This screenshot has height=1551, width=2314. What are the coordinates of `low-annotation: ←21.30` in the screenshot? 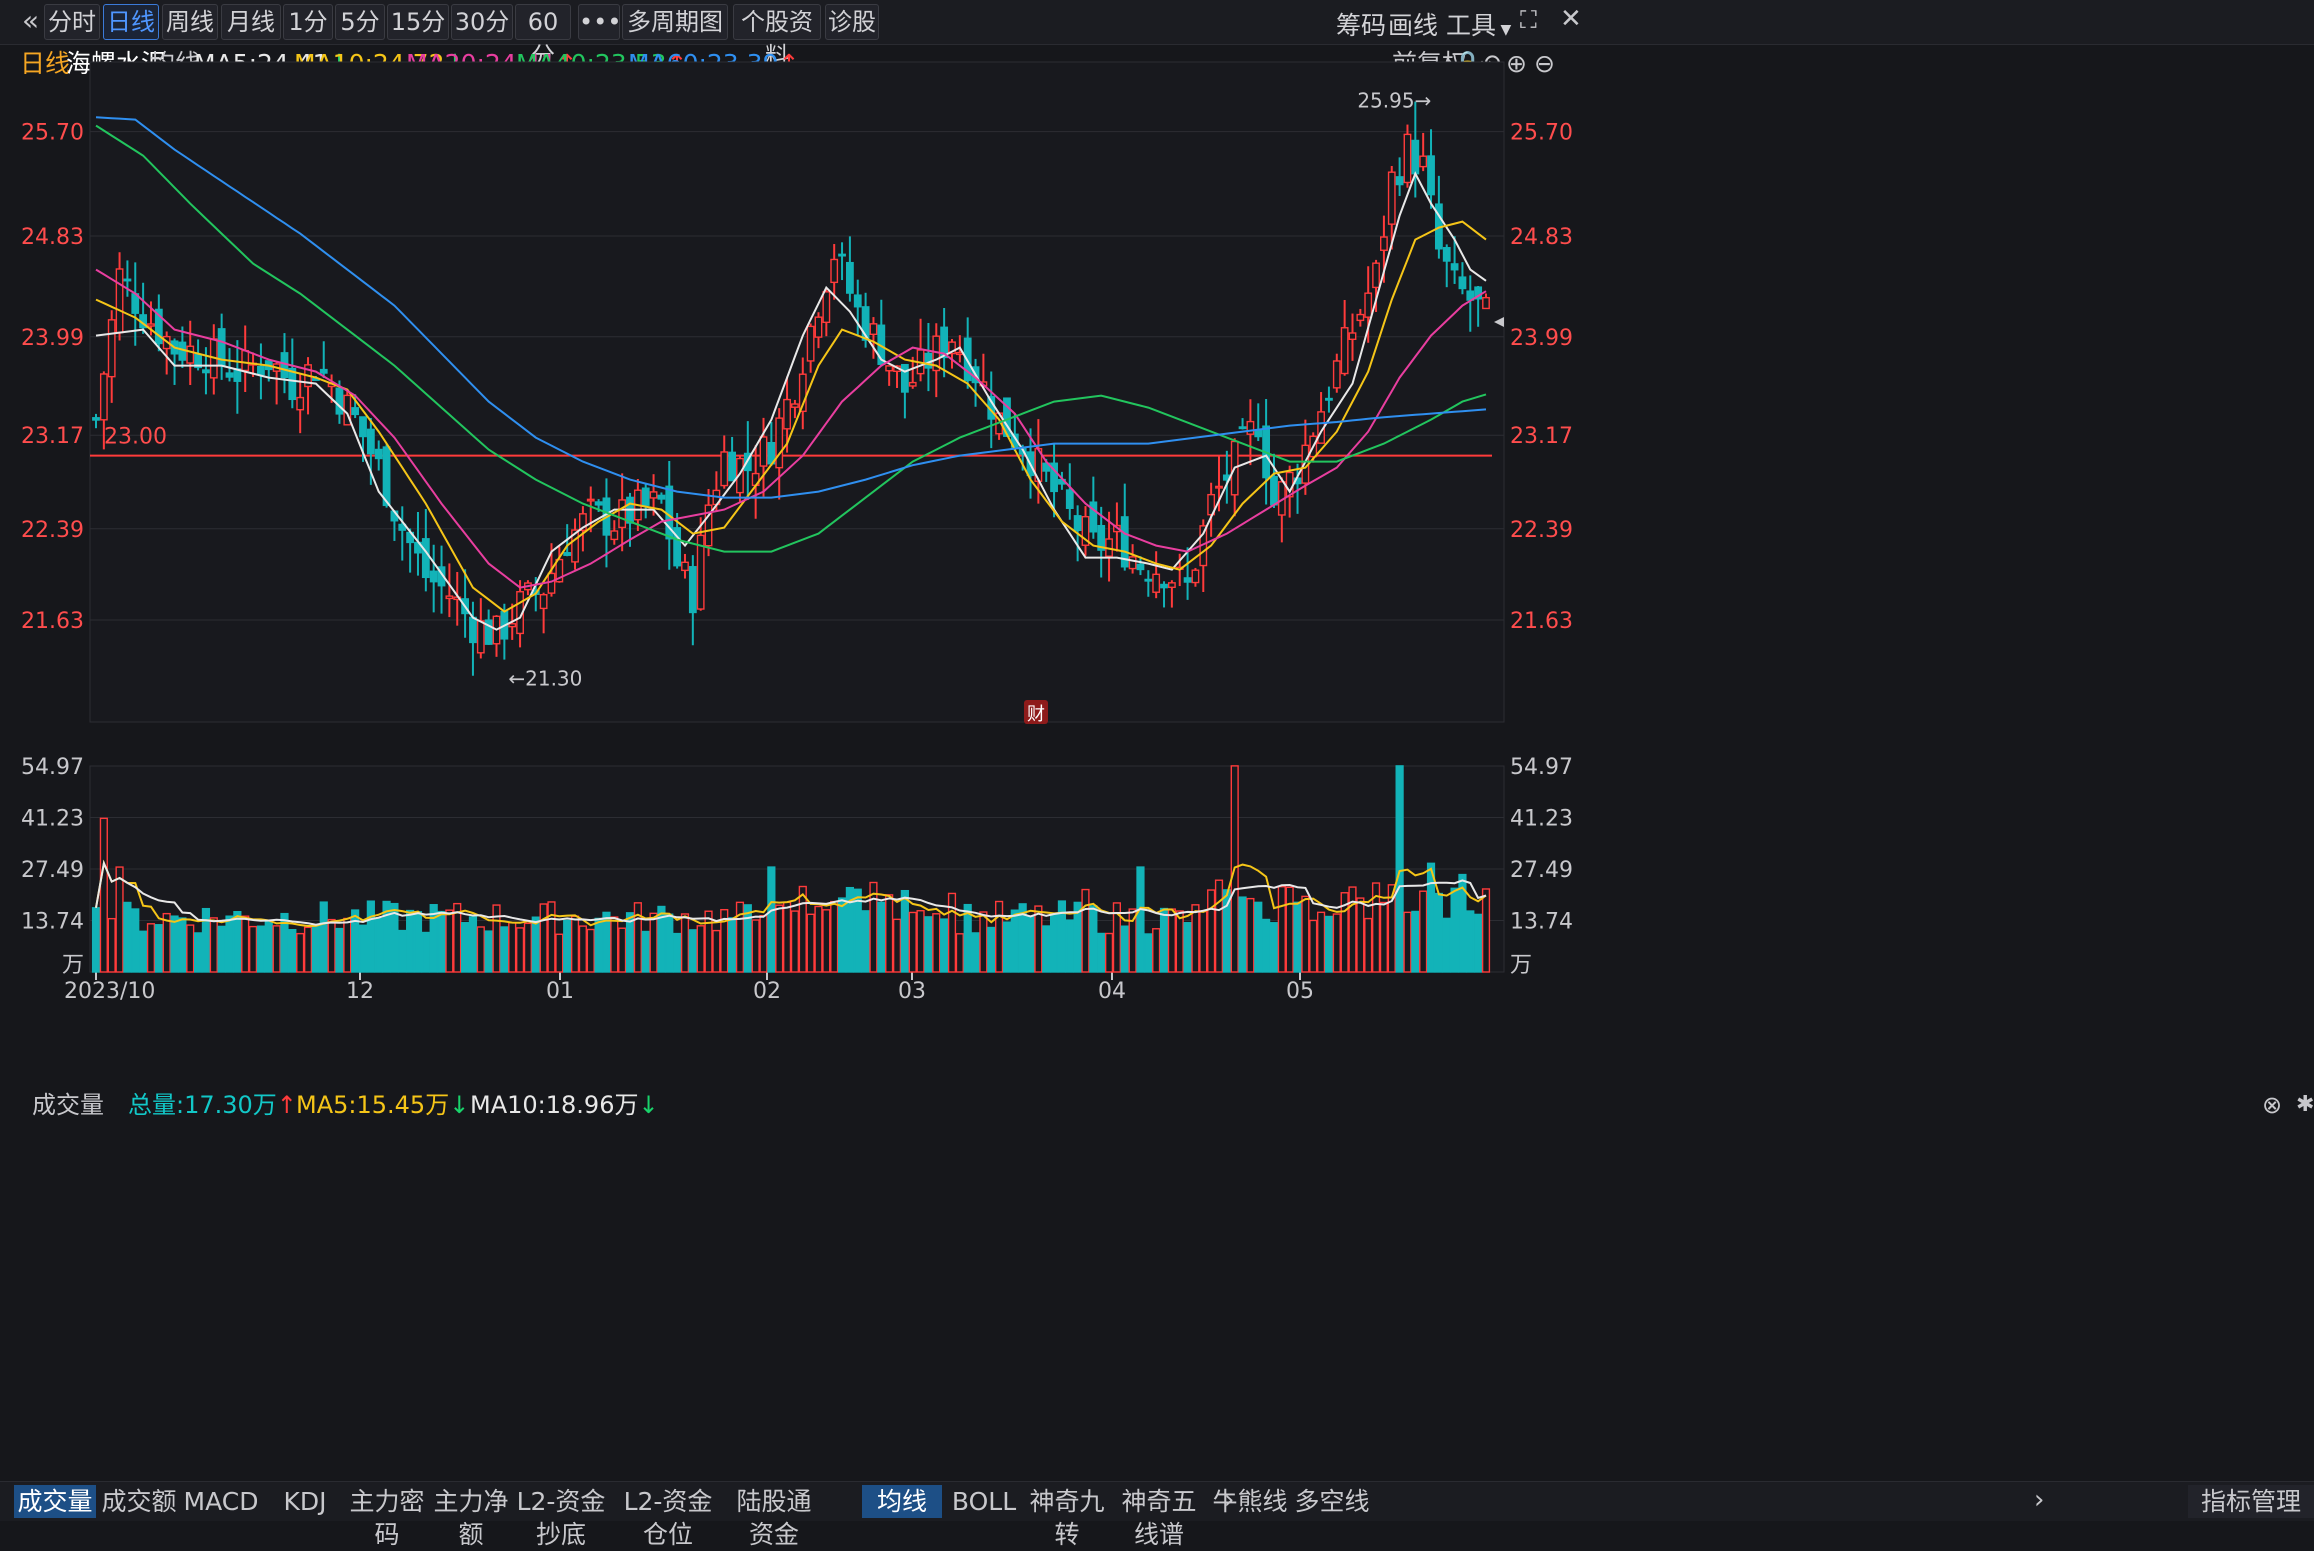 It's located at (545, 679).